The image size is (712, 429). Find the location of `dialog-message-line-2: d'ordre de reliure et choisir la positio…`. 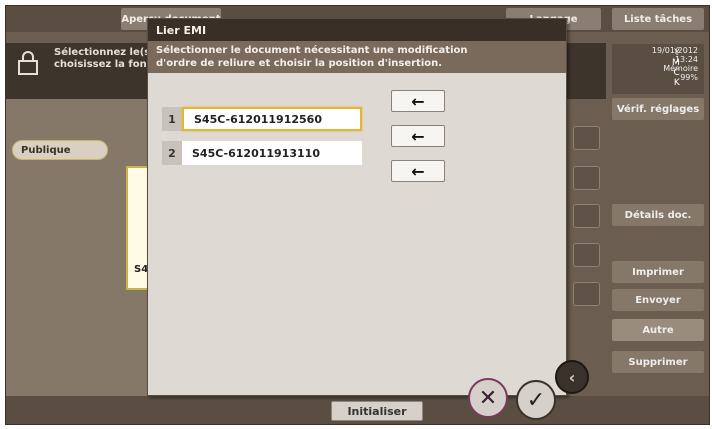

dialog-message-line-2: d'ordre de reliure et choisir la positio… is located at coordinates (299, 63).